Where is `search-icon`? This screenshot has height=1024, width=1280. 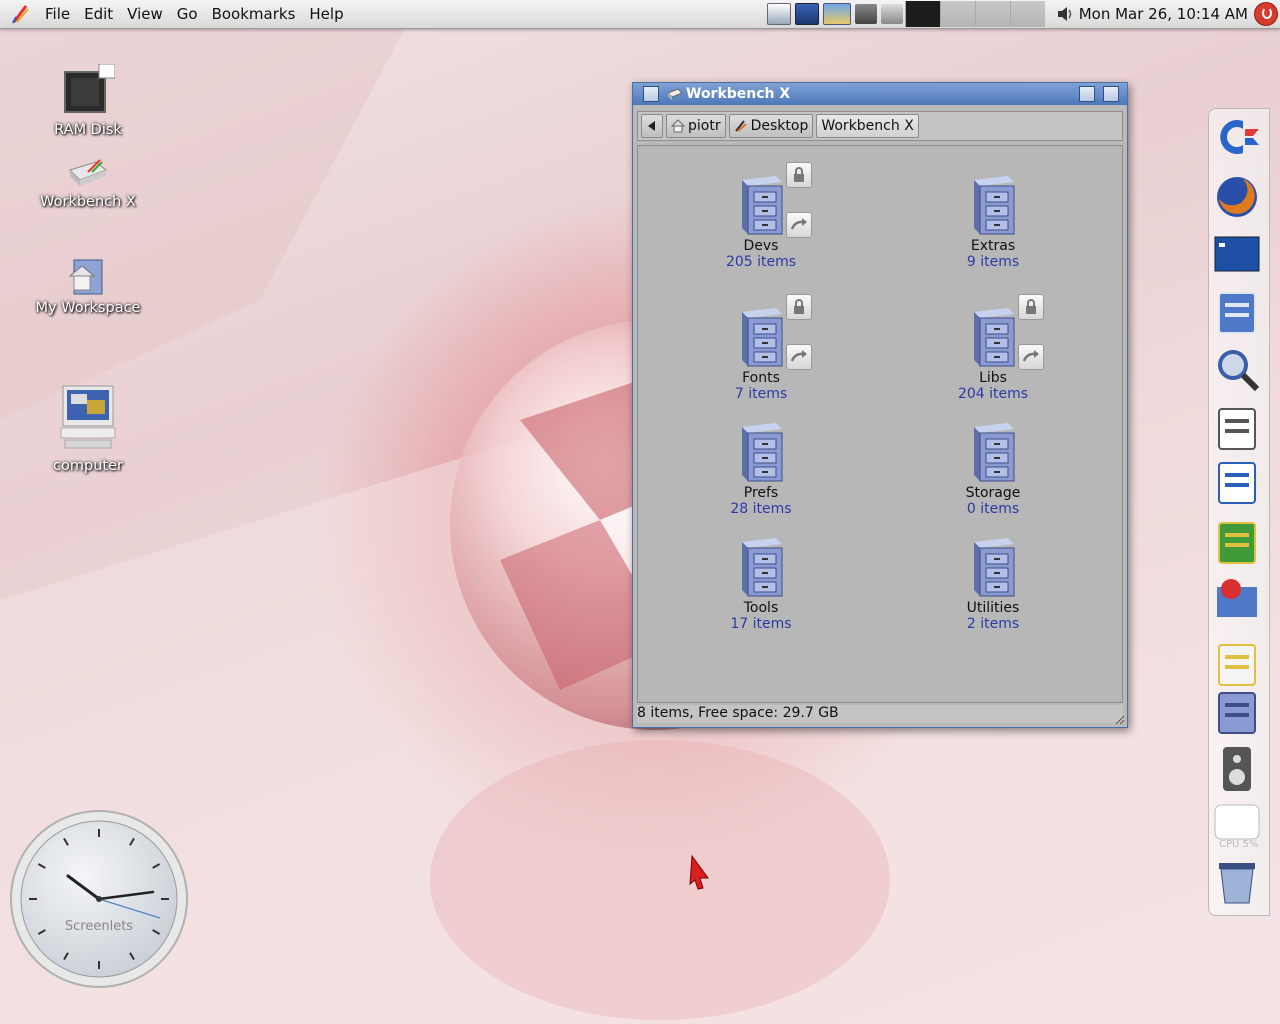 search-icon is located at coordinates (1237, 369).